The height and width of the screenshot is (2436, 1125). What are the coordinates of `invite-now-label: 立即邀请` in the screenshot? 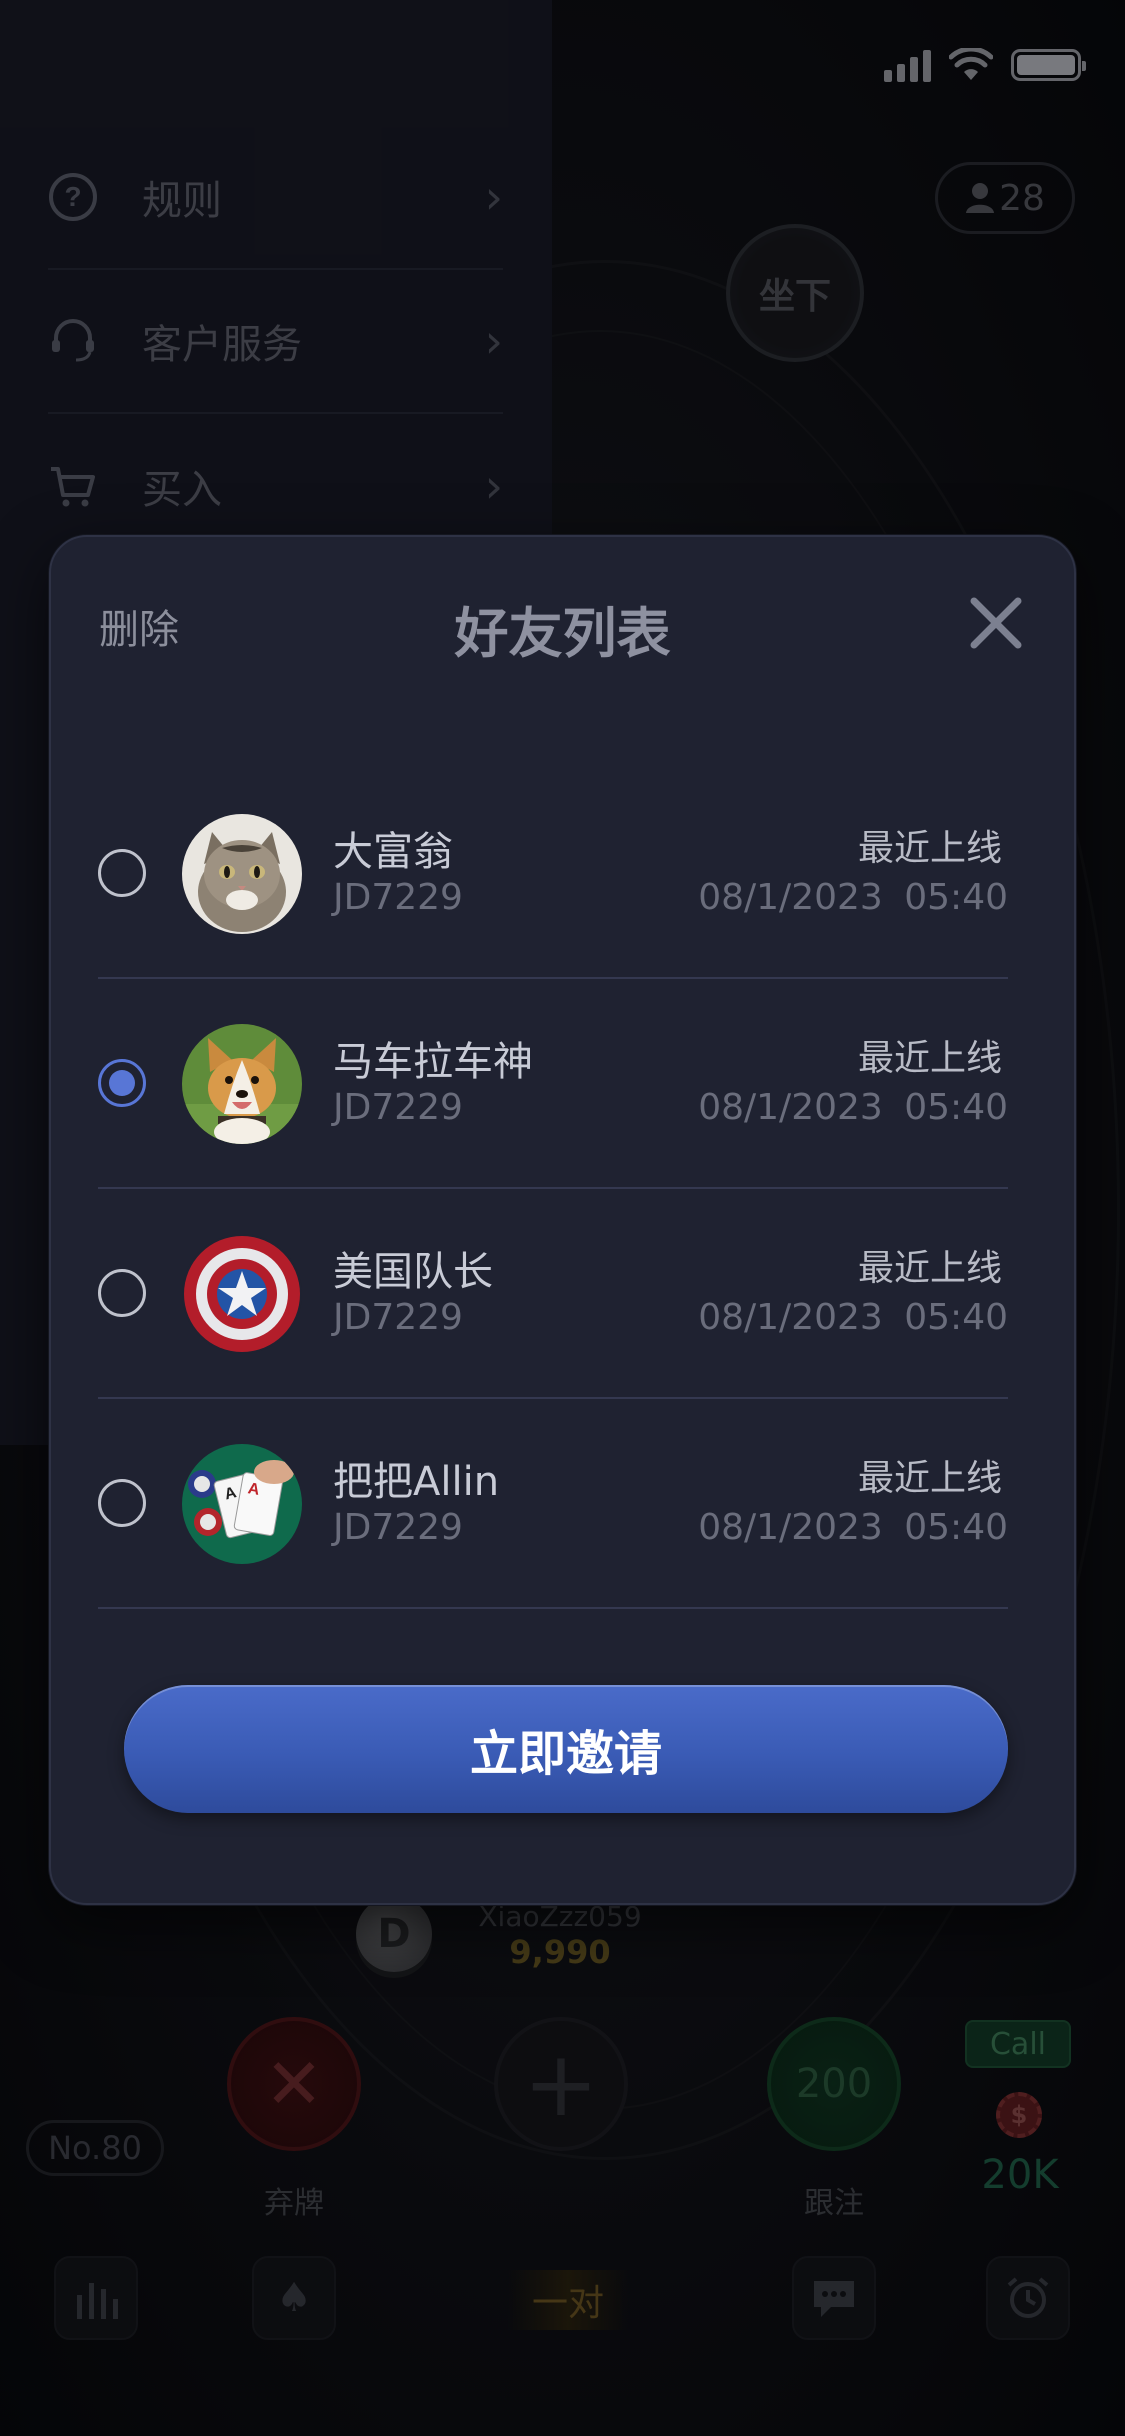 It's located at (565, 1754).